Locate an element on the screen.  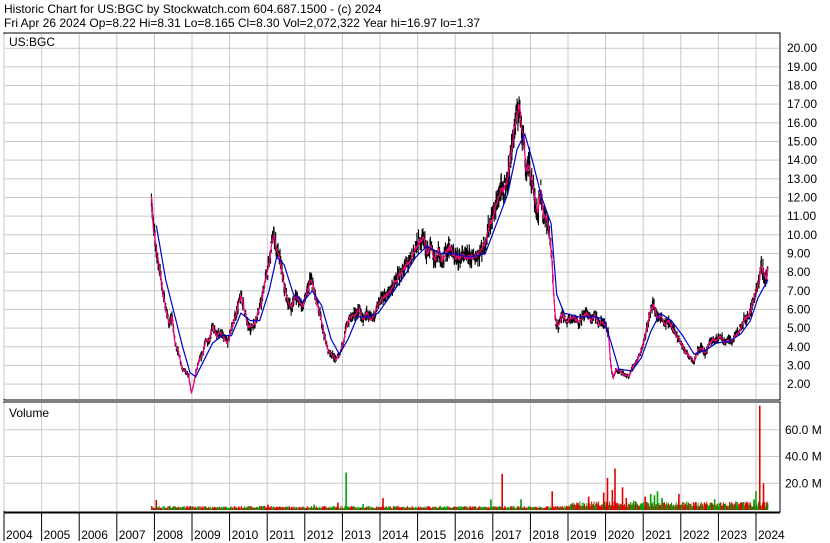
year-tick-label: 2009 is located at coordinates (207, 535).